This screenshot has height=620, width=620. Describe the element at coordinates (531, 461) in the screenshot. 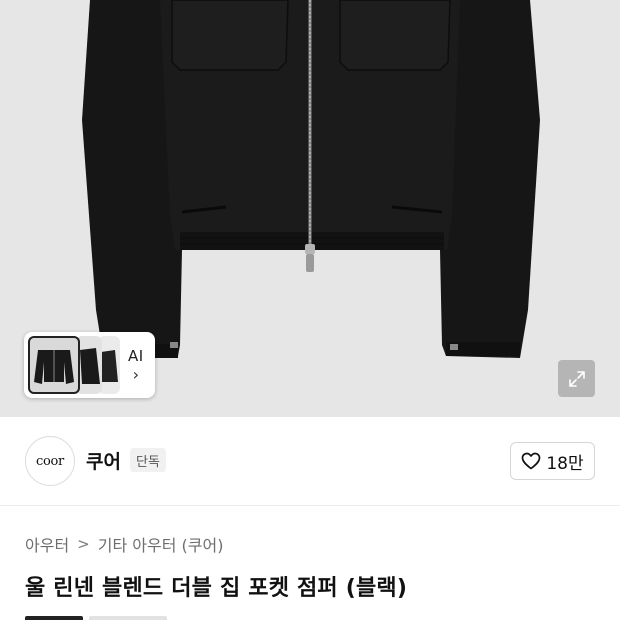

I see `heart-outline-icon` at that location.